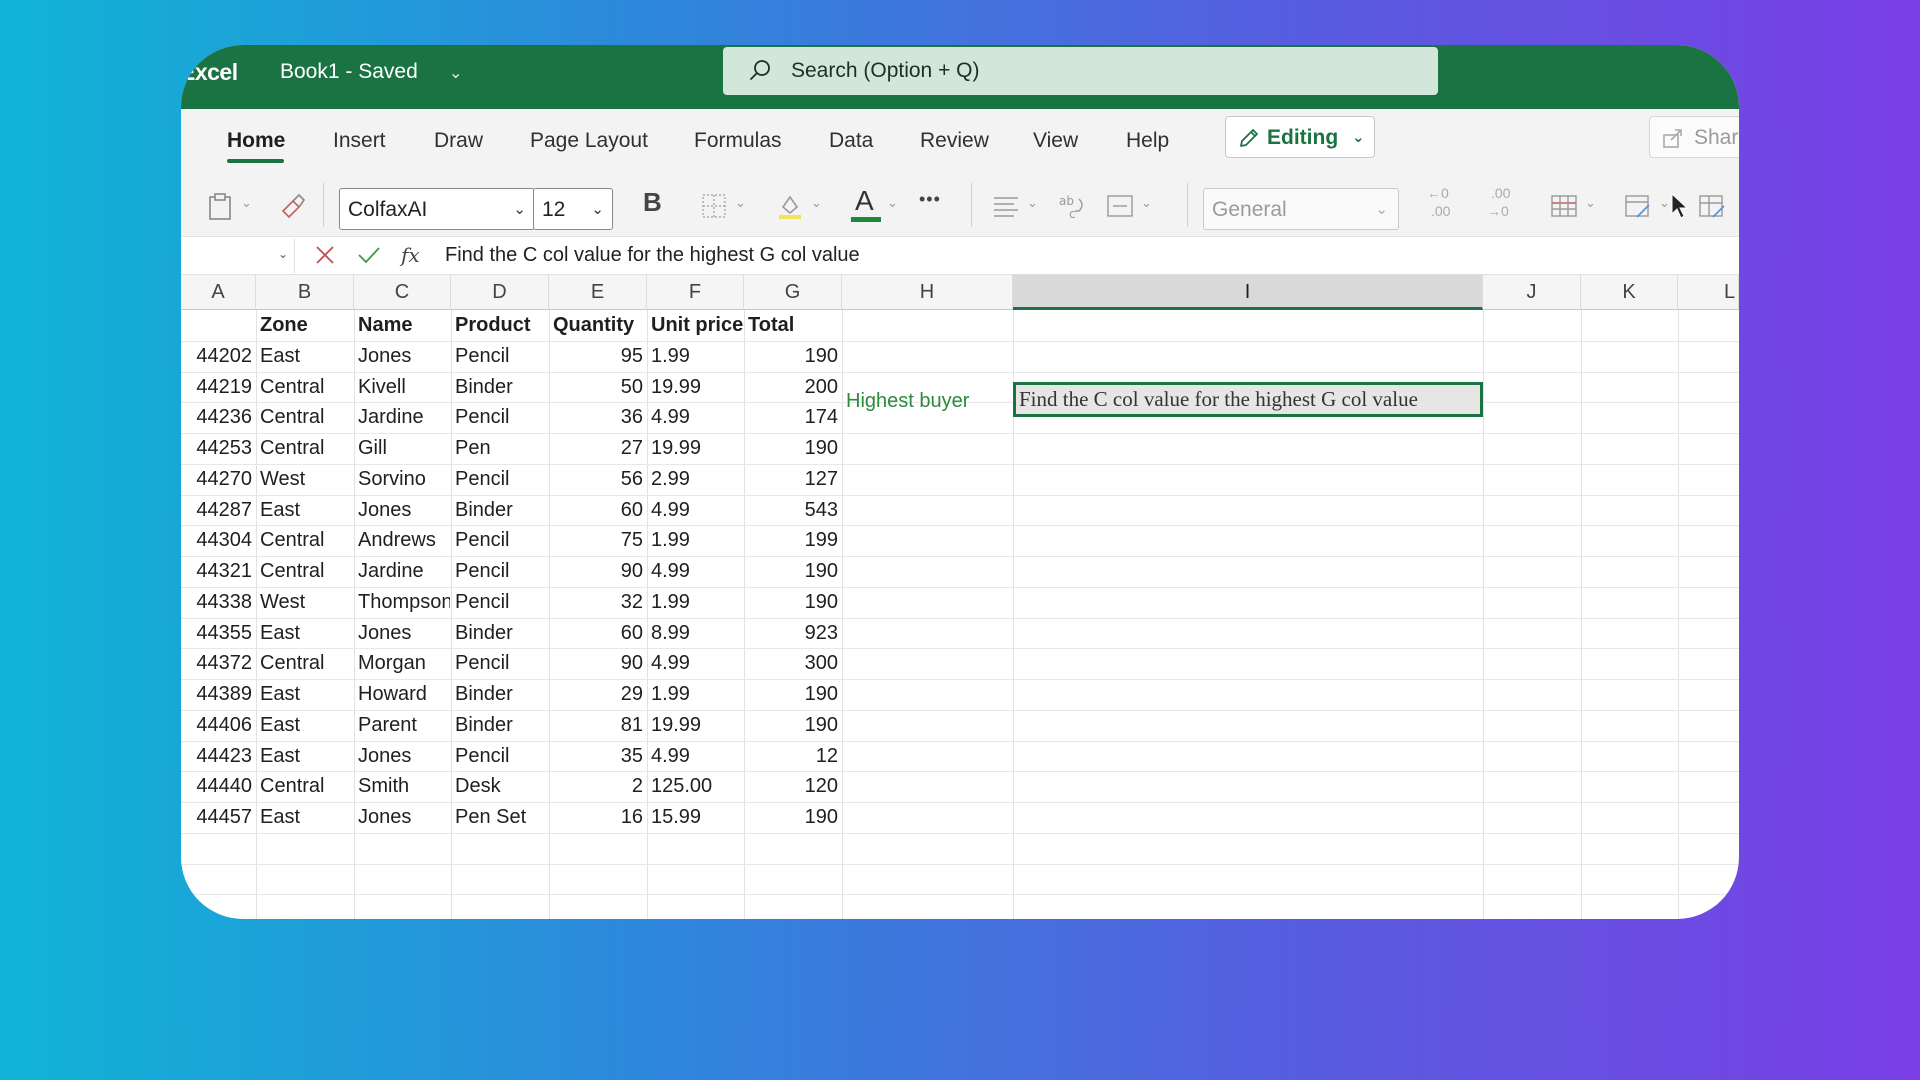 The width and height of the screenshot is (1920, 1080). What do you see at coordinates (1072, 206) in the screenshot?
I see `wrap-text-icon: ab c` at bounding box center [1072, 206].